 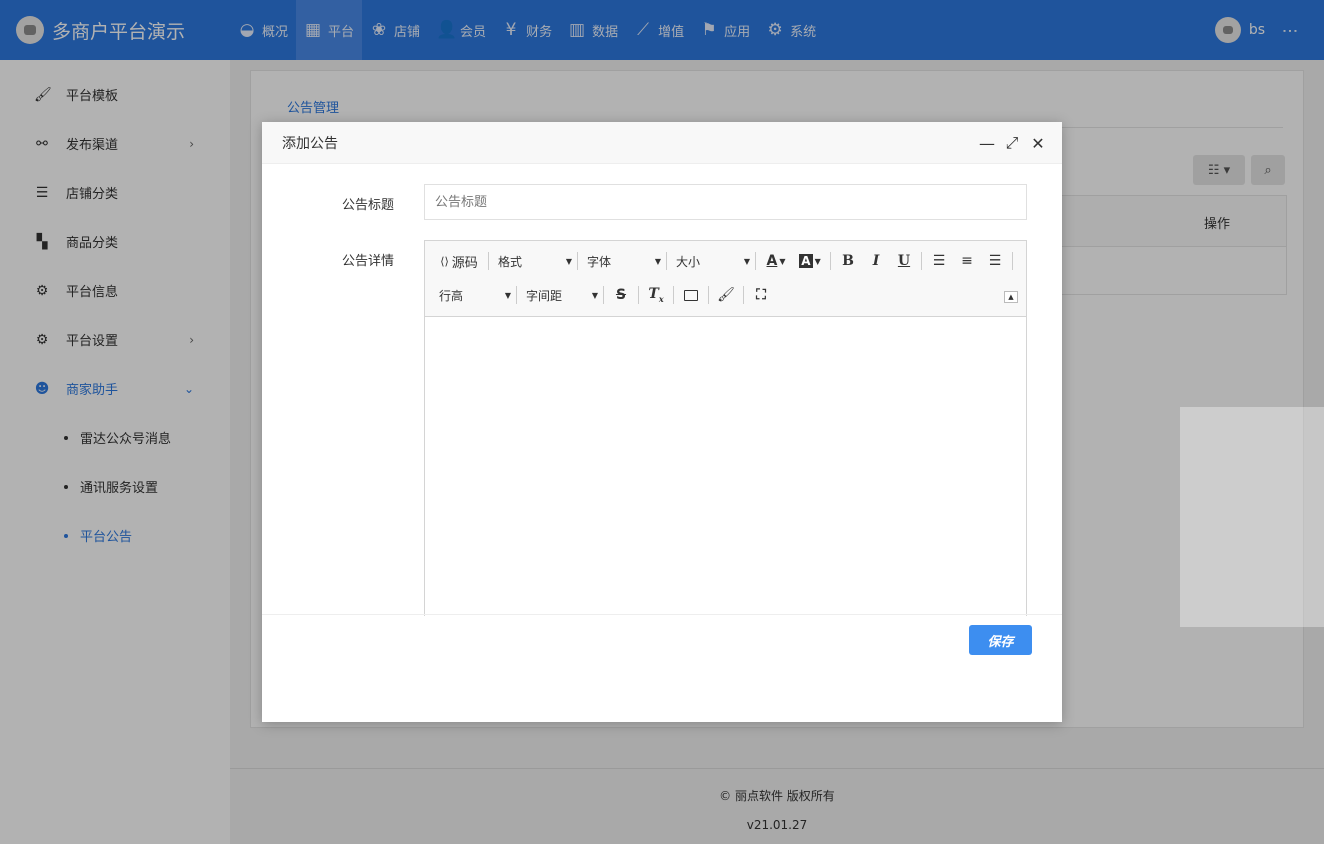 I want to click on format-painter-button: 🖌, so click(x=726, y=295).